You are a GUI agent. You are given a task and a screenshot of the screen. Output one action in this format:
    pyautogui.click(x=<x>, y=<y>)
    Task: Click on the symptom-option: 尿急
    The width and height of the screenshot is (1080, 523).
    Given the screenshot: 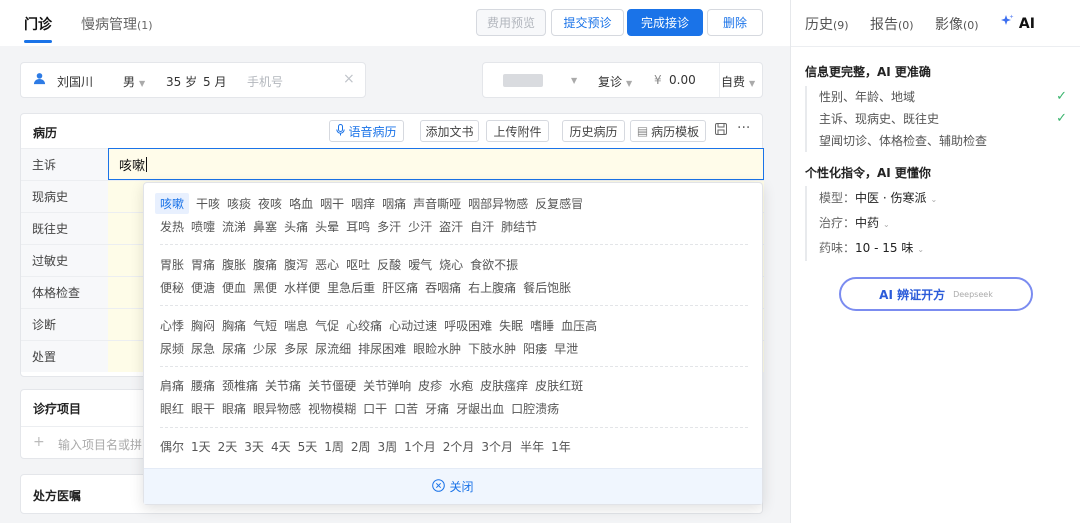 What is the action you would take?
    pyautogui.click(x=203, y=348)
    